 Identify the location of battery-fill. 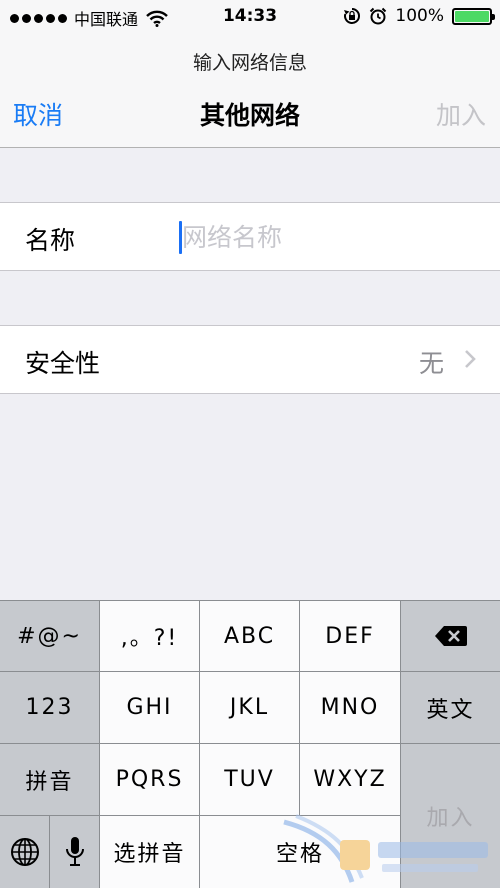
(472, 16).